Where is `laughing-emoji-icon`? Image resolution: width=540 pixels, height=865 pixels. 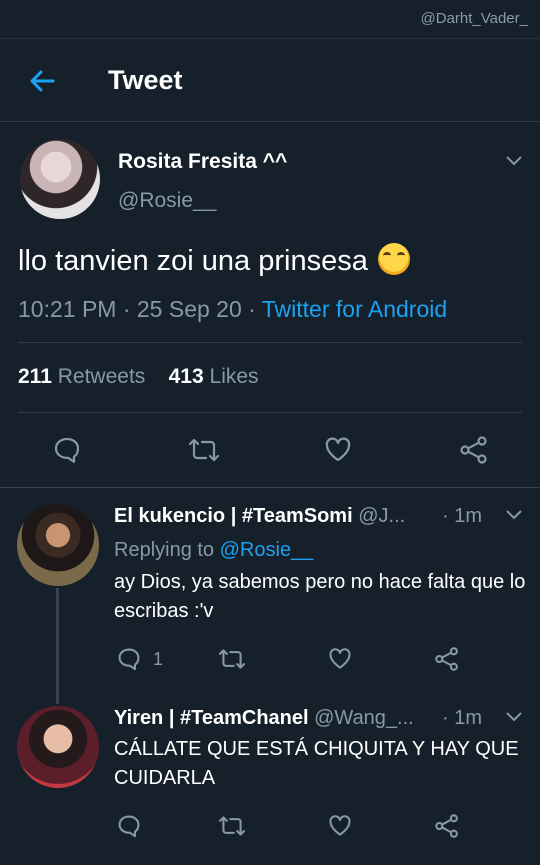
laughing-emoji-icon is located at coordinates (393, 259).